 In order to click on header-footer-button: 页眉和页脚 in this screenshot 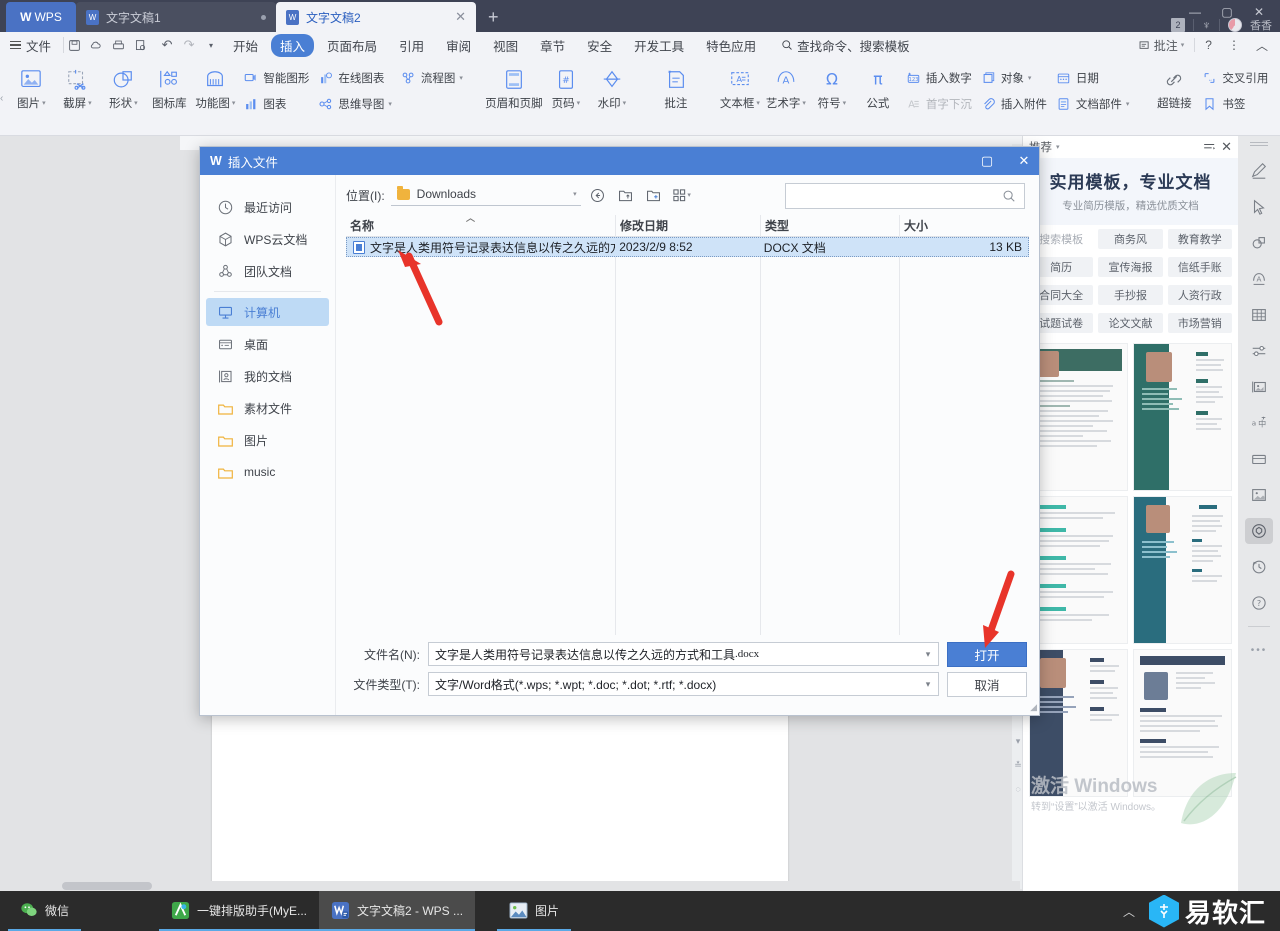, I will do `click(514, 86)`.